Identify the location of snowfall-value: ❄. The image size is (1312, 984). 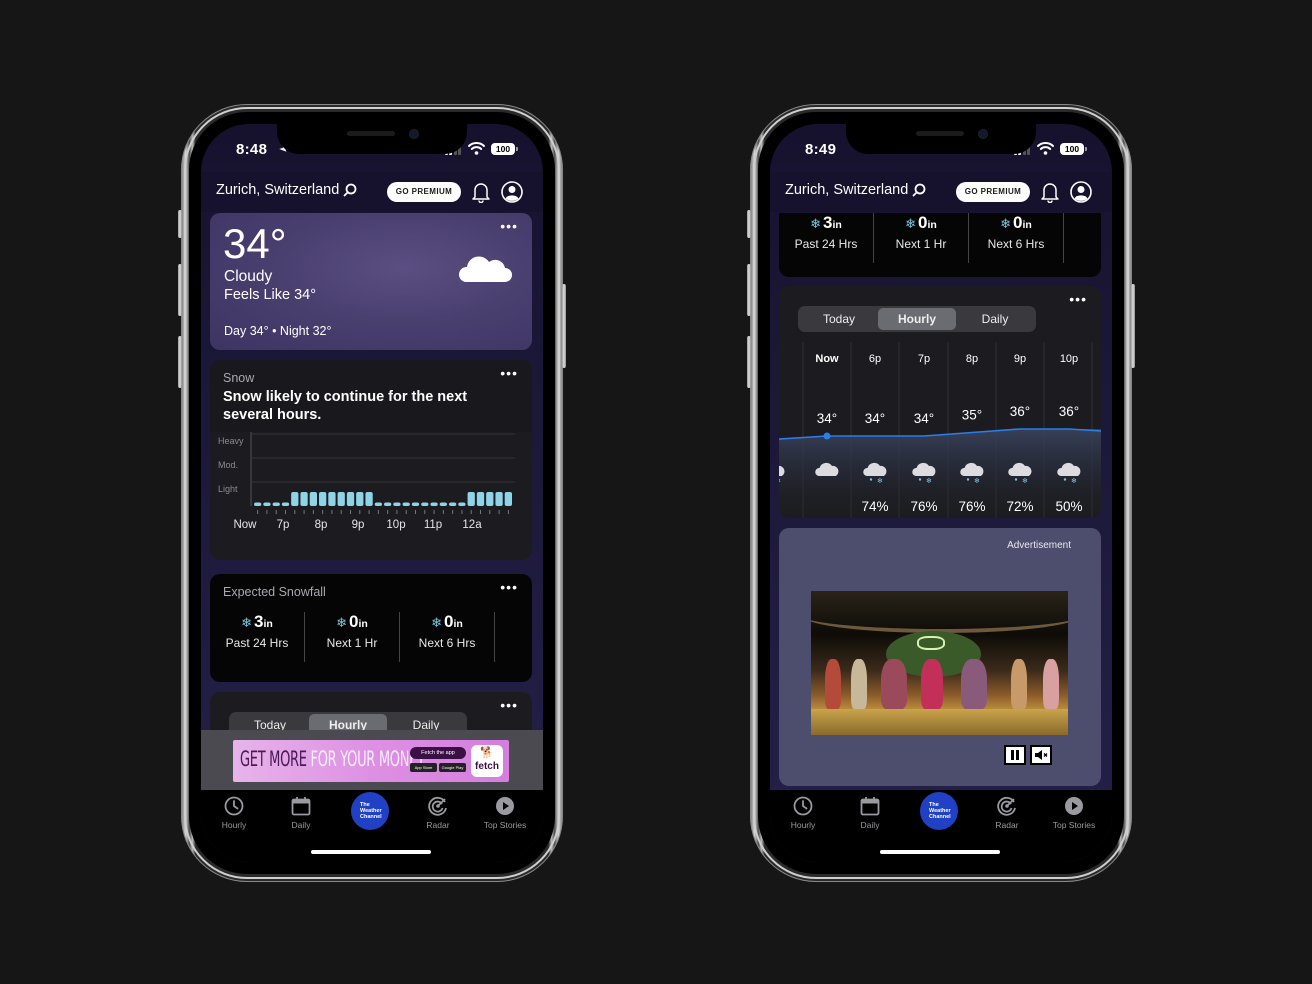
(513, 623).